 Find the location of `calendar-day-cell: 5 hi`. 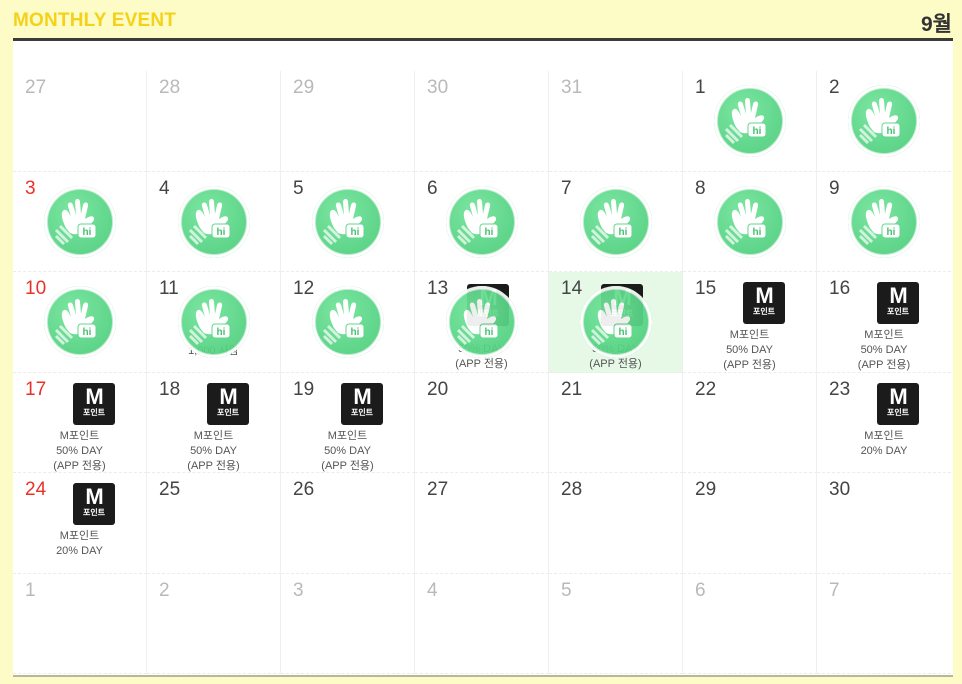

calendar-day-cell: 5 hi is located at coordinates (348, 221).